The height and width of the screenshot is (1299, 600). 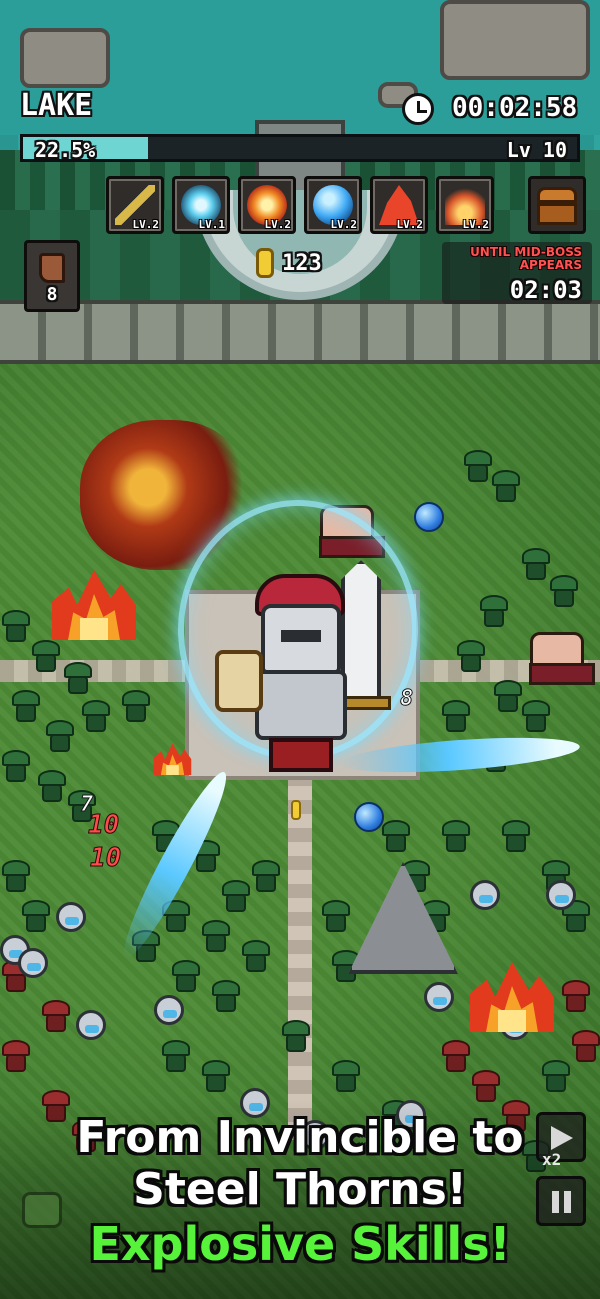 I want to click on skill-slot-lightning-orb: LV.1, so click(x=201, y=205).